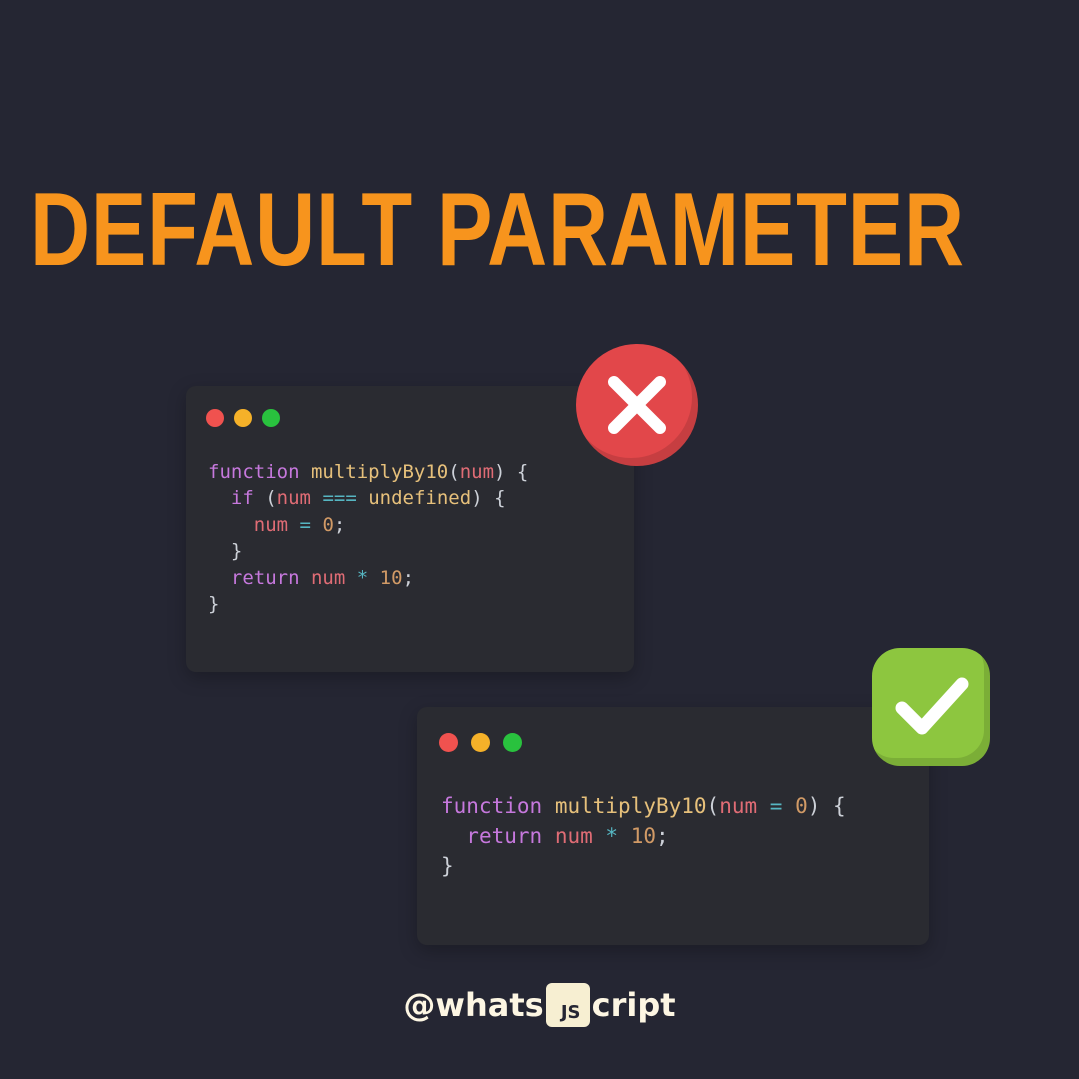 This screenshot has width=1079, height=1079. What do you see at coordinates (637, 405) in the screenshot?
I see `close-icon` at bounding box center [637, 405].